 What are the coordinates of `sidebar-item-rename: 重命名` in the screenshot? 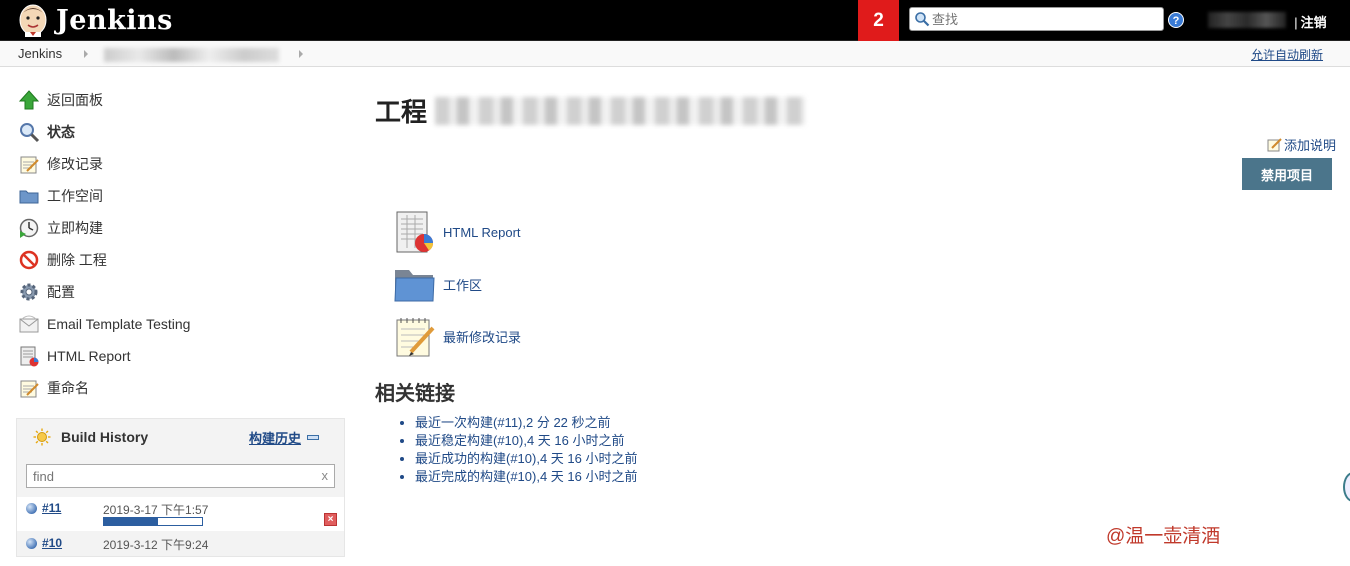 It's located at (173, 388).